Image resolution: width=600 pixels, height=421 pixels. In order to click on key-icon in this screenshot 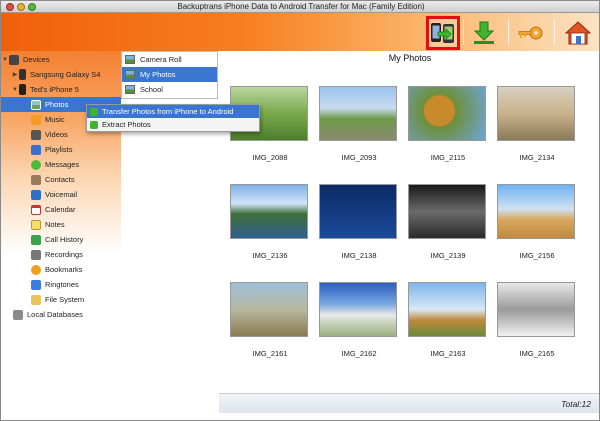, I will do `click(530, 33)`.